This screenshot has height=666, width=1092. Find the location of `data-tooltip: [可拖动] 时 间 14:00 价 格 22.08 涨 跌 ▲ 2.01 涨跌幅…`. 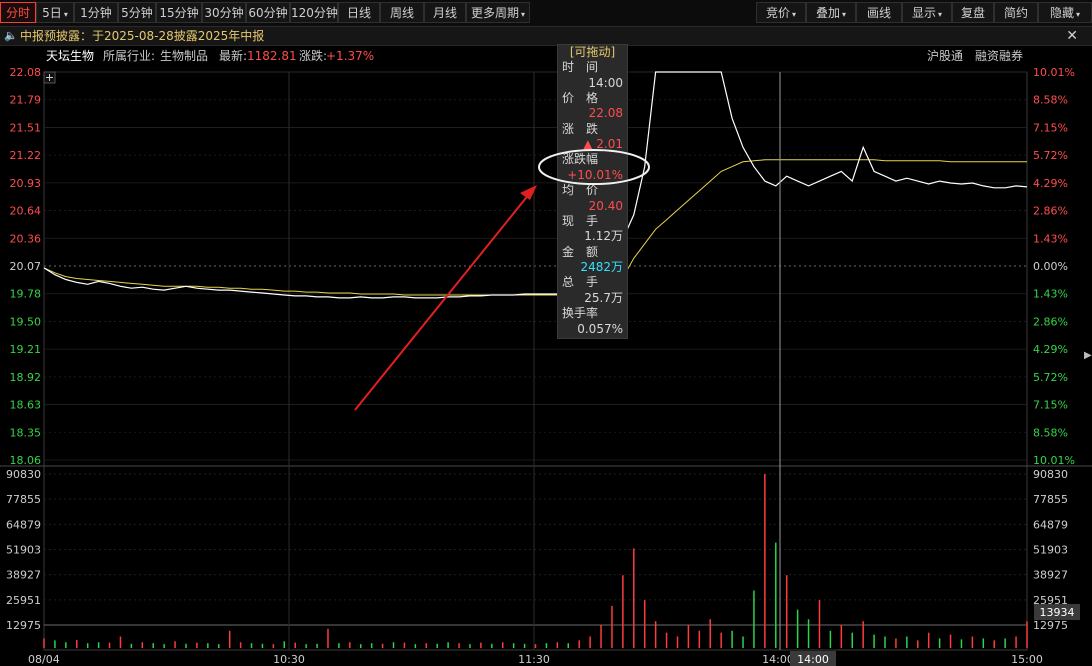

data-tooltip: [可拖动] 时 间 14:00 价 格 22.08 涨 跌 ▲ 2.01 涨跌幅… is located at coordinates (592, 191).